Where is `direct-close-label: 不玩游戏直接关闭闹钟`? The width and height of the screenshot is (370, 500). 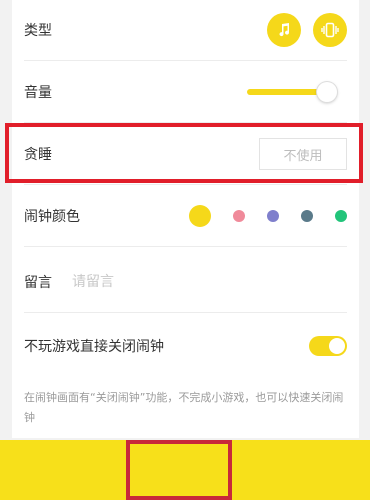
direct-close-label: 不玩游戏直接关闭闹钟 is located at coordinates (94, 347).